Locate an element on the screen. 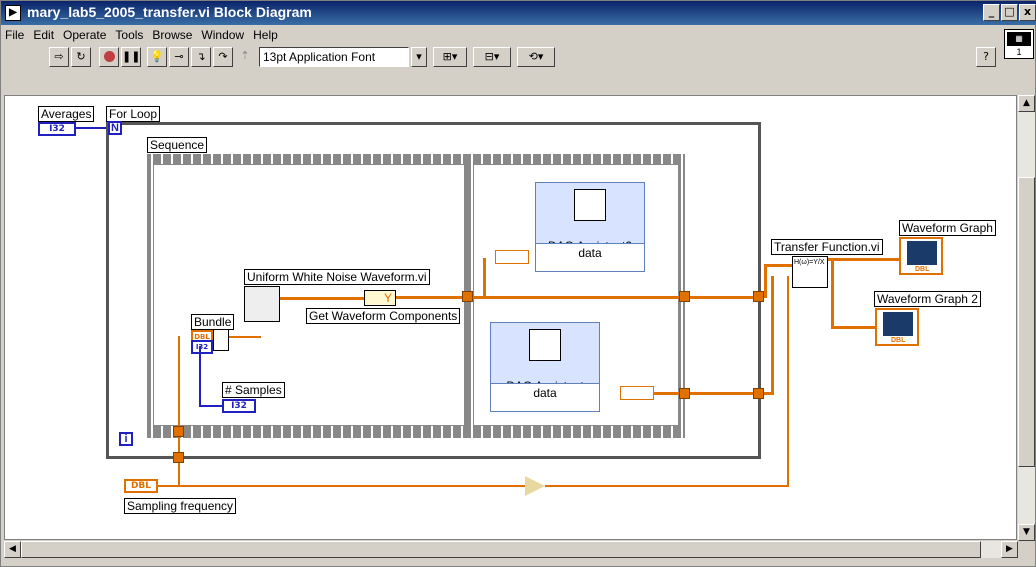  reorder-icon: ⟲▾ is located at coordinates (536, 57).